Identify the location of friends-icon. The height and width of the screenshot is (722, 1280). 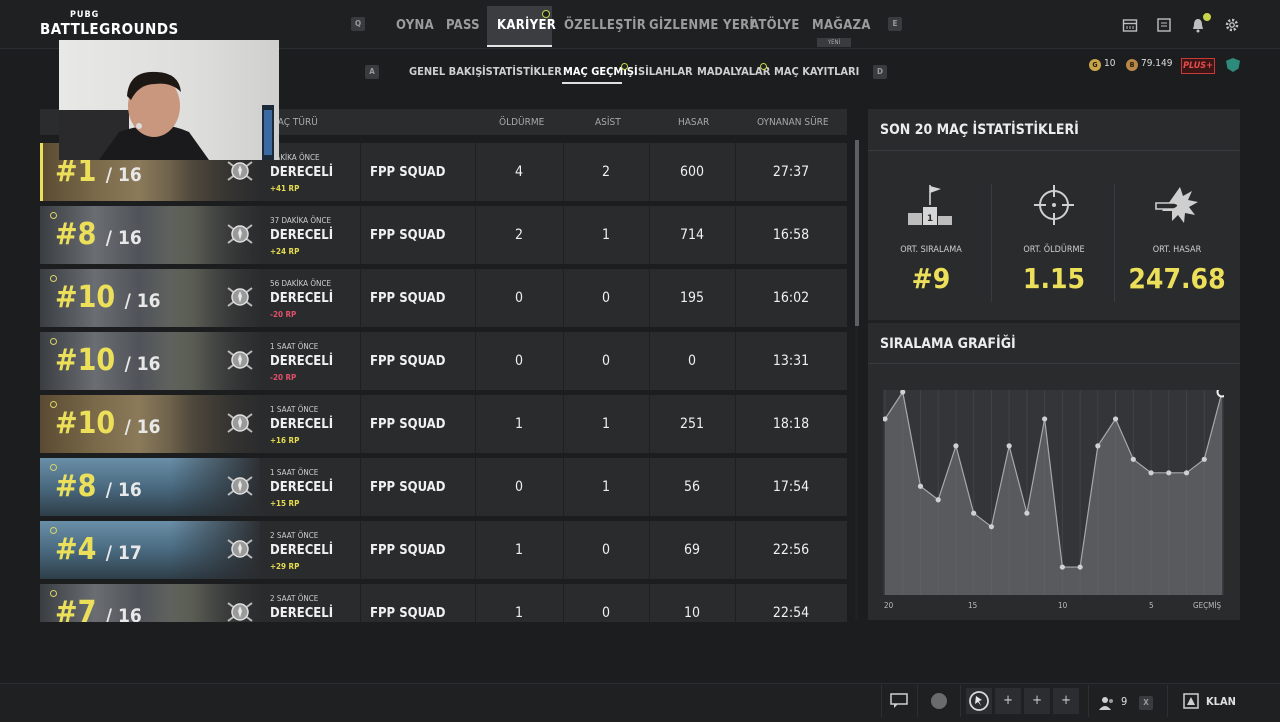
(1107, 702).